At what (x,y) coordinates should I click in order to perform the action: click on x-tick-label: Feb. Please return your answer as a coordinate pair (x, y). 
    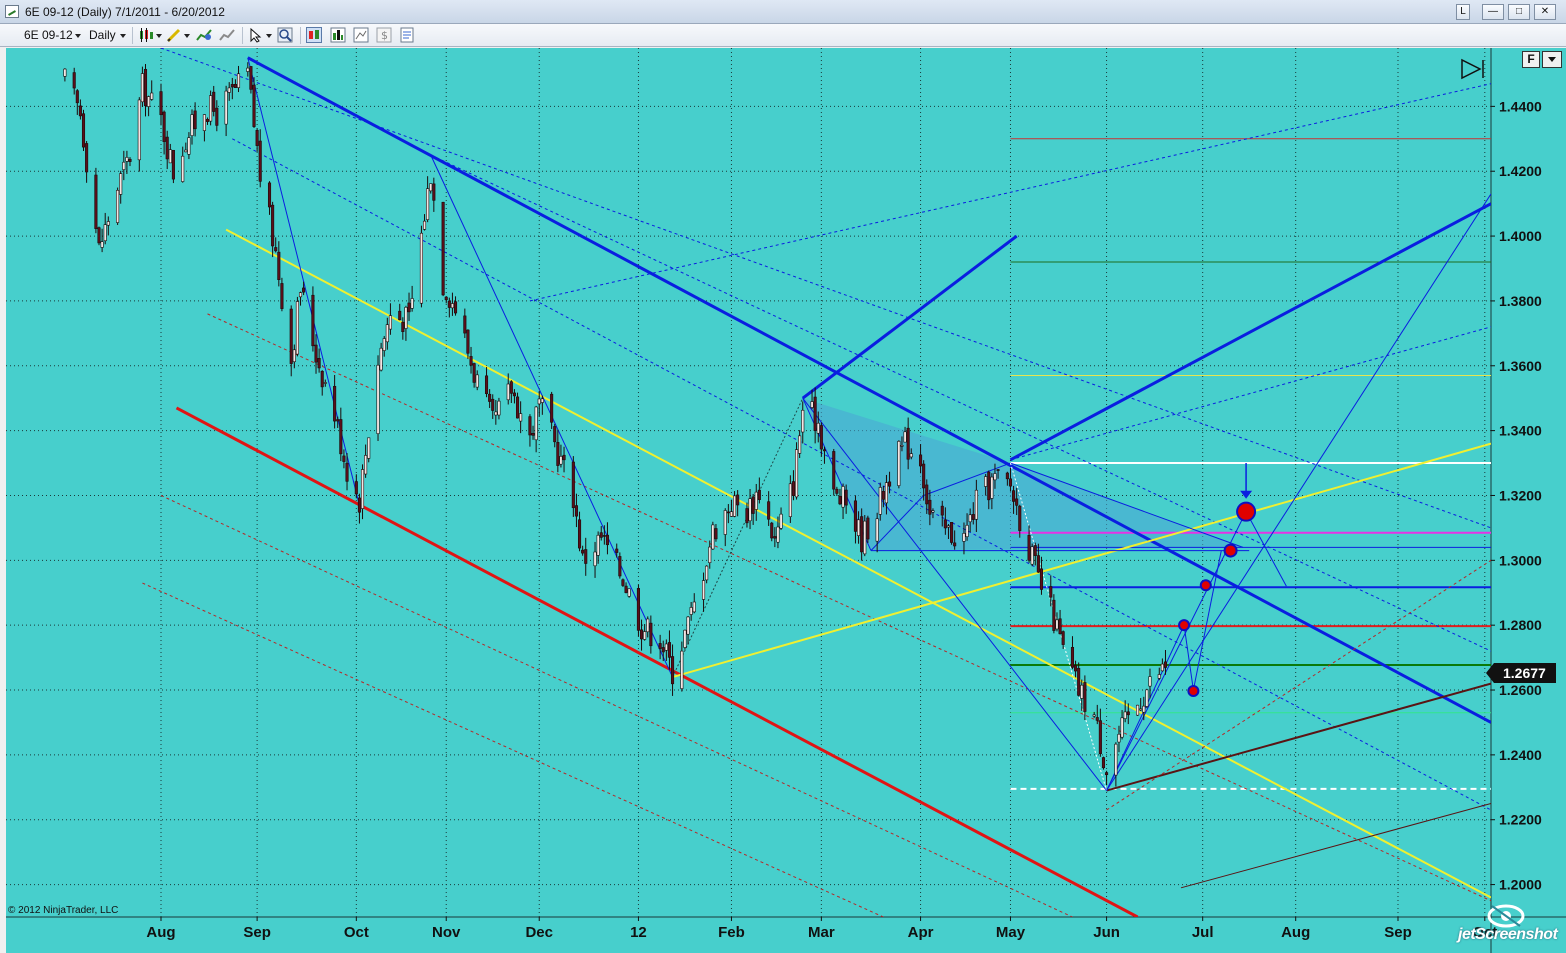
    Looking at the image, I should click on (731, 932).